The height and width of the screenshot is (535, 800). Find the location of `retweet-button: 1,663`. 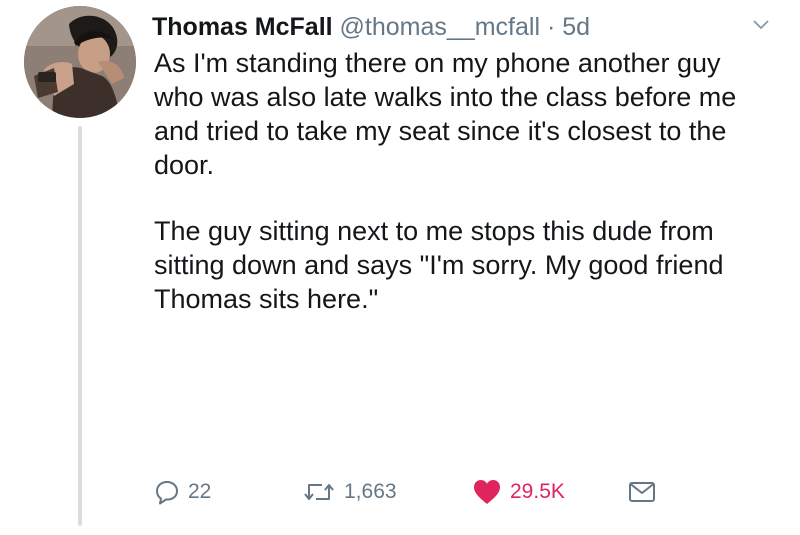

retweet-button: 1,663 is located at coordinates (349, 492).